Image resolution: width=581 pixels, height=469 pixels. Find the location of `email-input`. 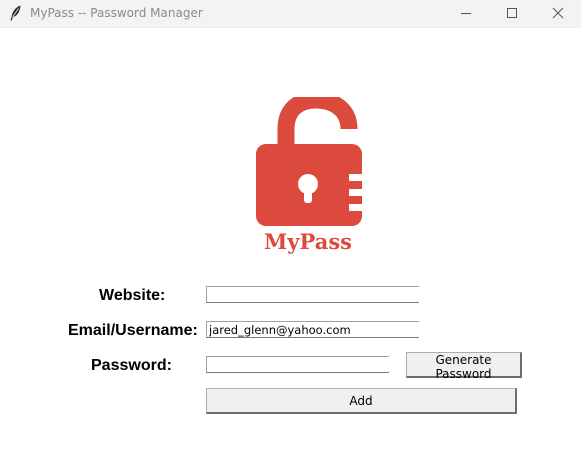

email-input is located at coordinates (312, 329).